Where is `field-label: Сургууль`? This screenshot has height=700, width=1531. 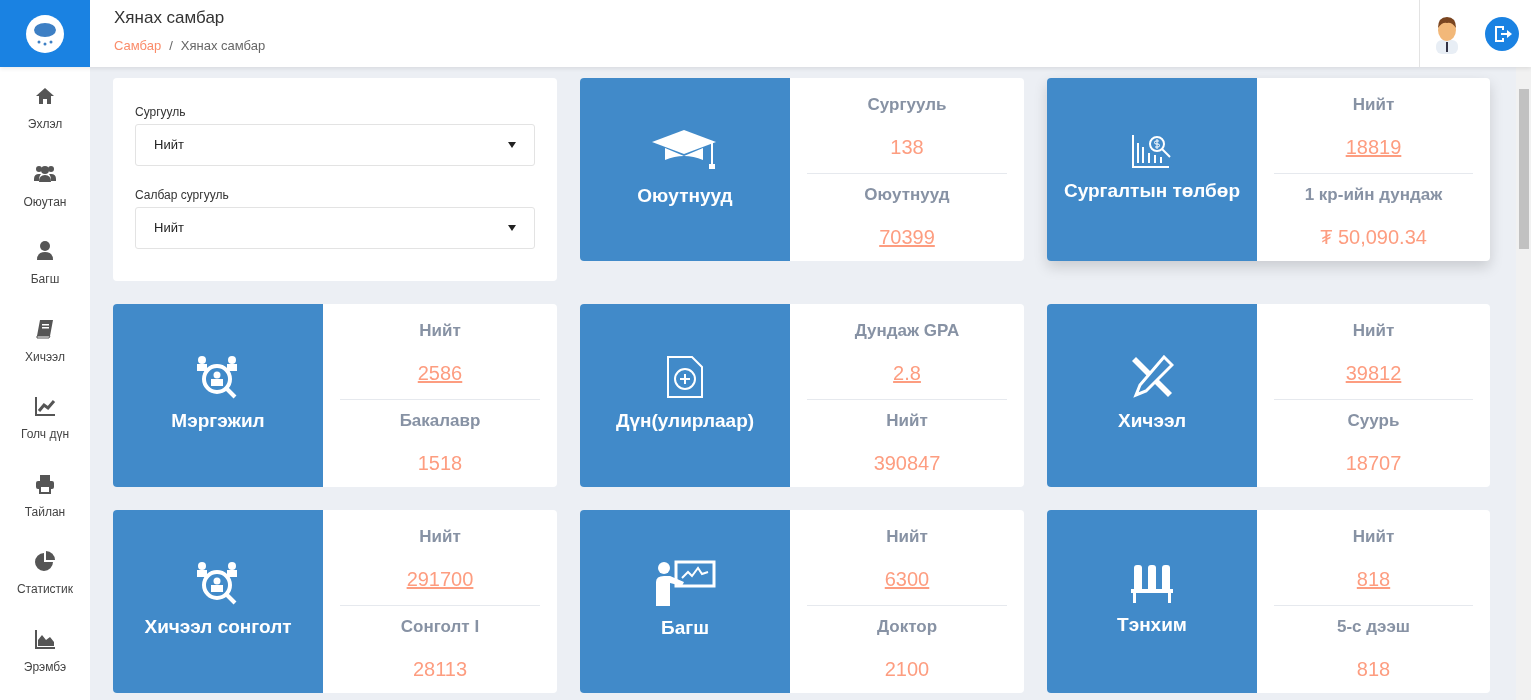
field-label: Сургууль is located at coordinates (161, 112).